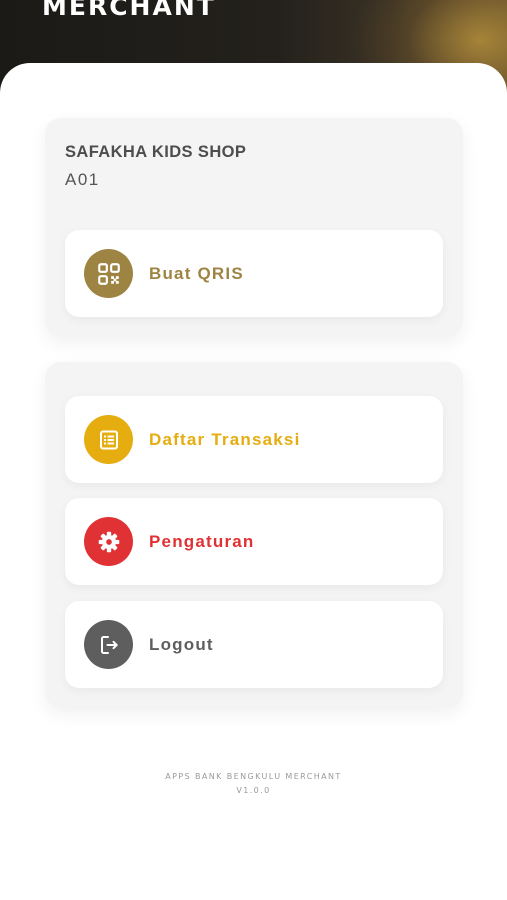 This screenshot has height=900, width=507. Describe the element at coordinates (253, 776) in the screenshot. I see `footer-app-name: APPS BANK BENGKULU MERCHANT` at that location.